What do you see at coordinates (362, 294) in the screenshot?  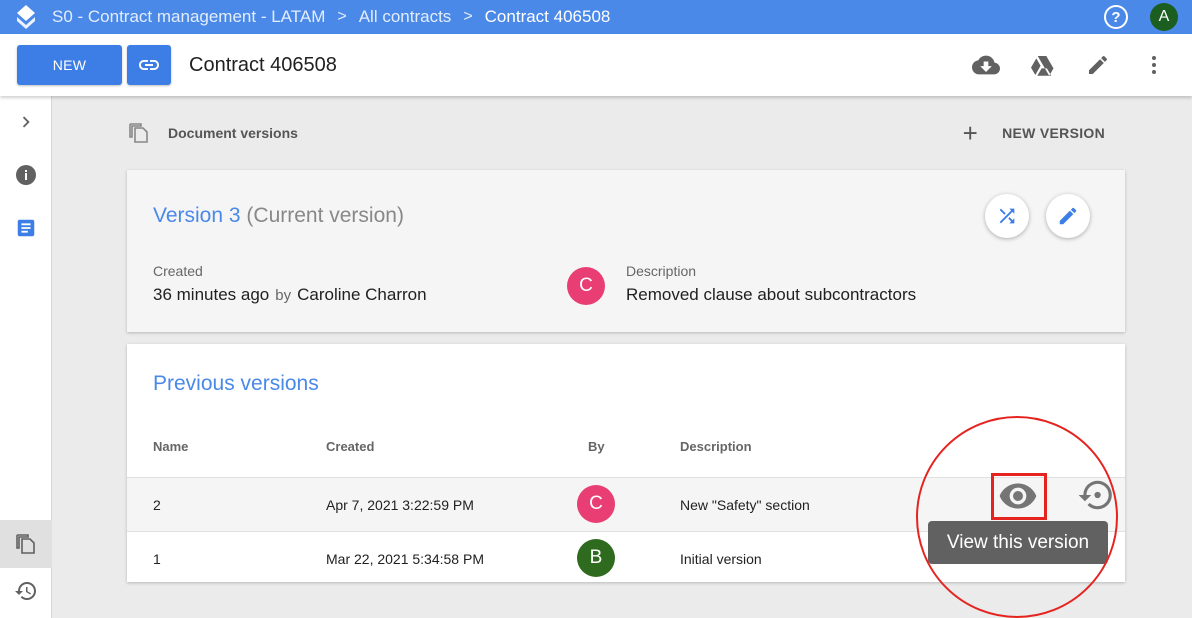 I see `author-name: Caroline Charron` at bounding box center [362, 294].